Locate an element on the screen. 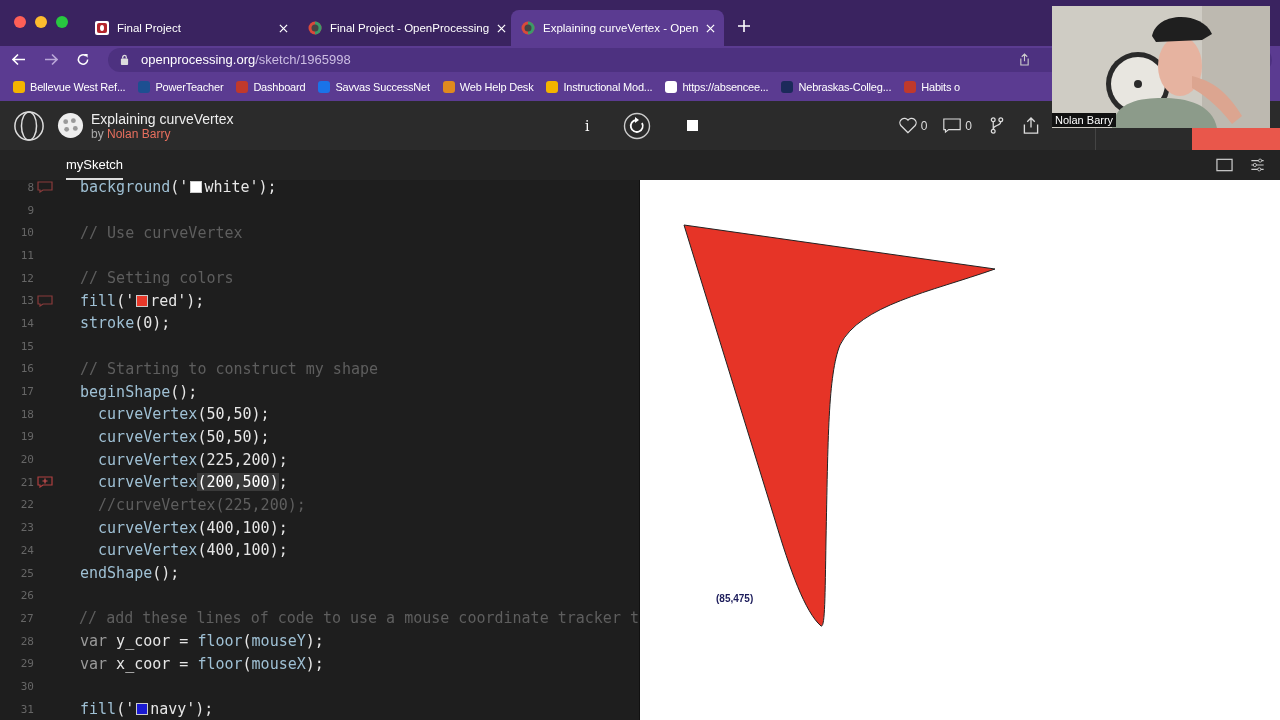  line-number: 26 is located at coordinates (26, 596).